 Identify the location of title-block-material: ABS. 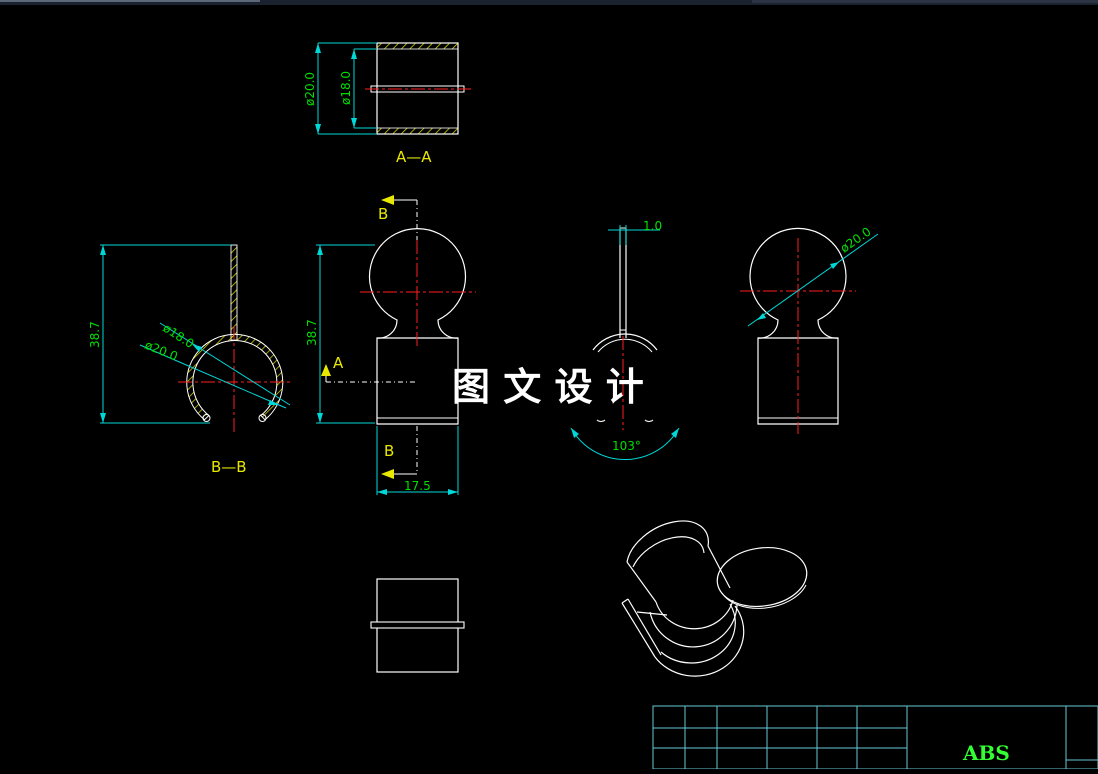
(986, 753).